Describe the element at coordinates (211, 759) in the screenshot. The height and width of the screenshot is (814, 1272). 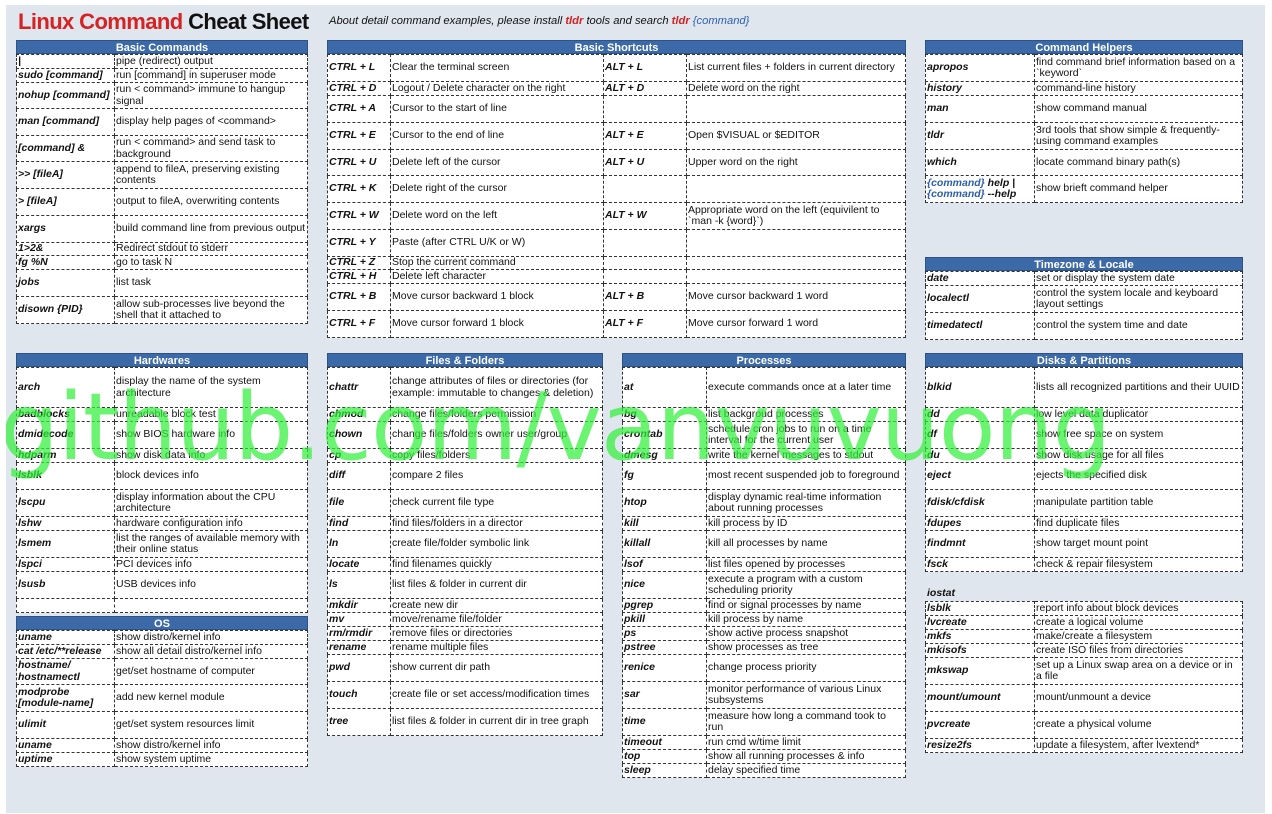
I see `command-description: show system uptime` at that location.